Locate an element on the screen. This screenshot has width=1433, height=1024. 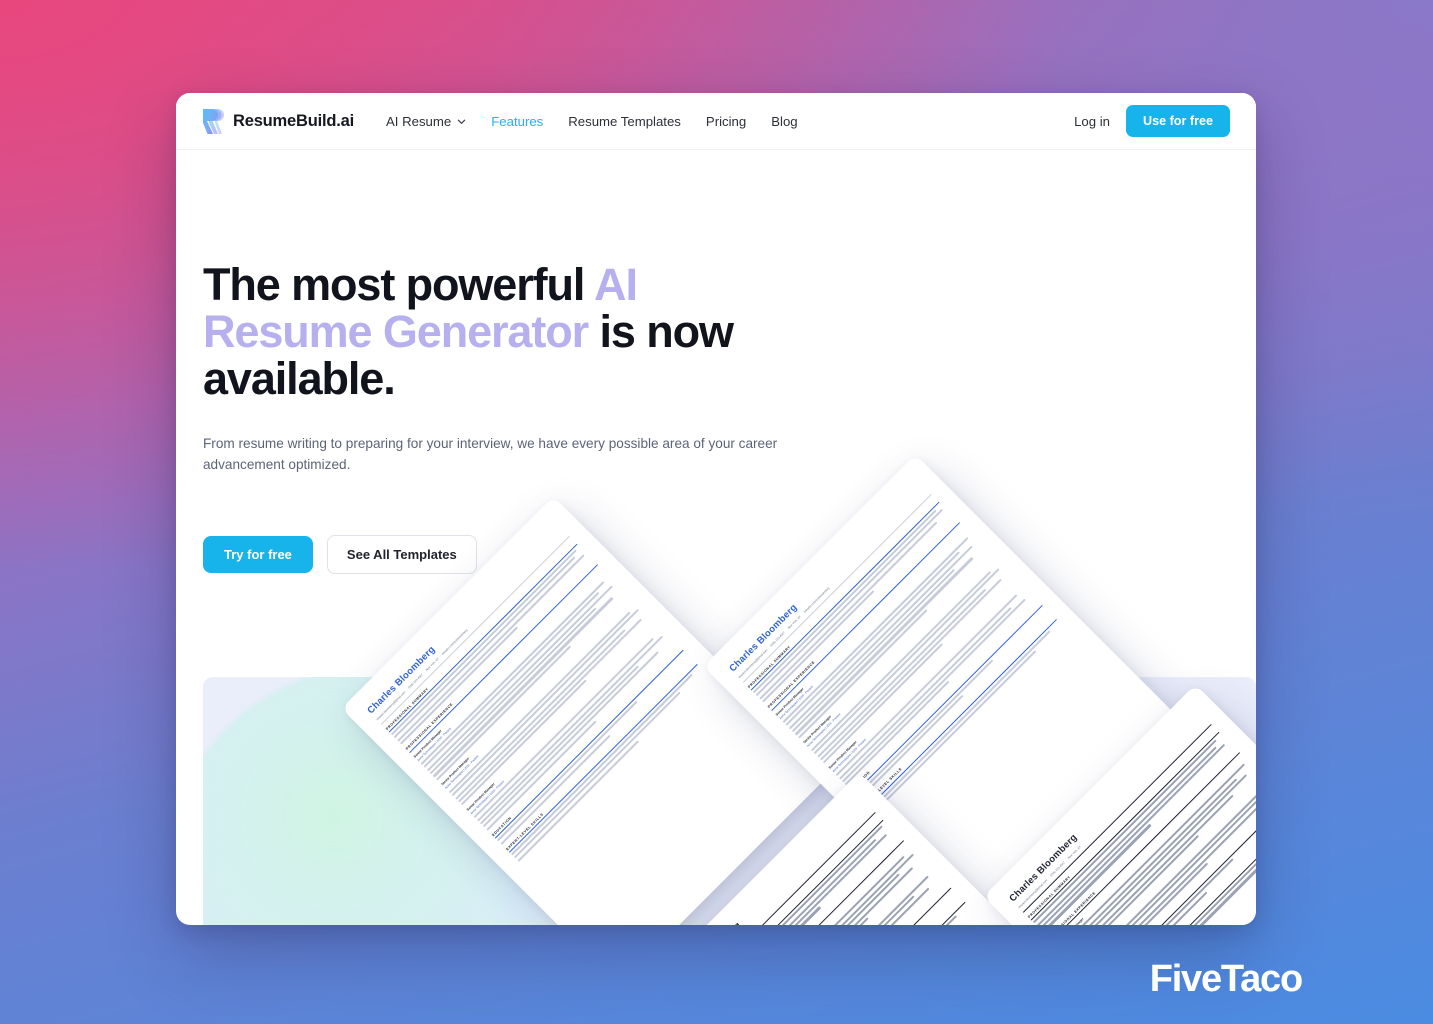
nav-item-pricing: Pricing is located at coordinates (726, 121).